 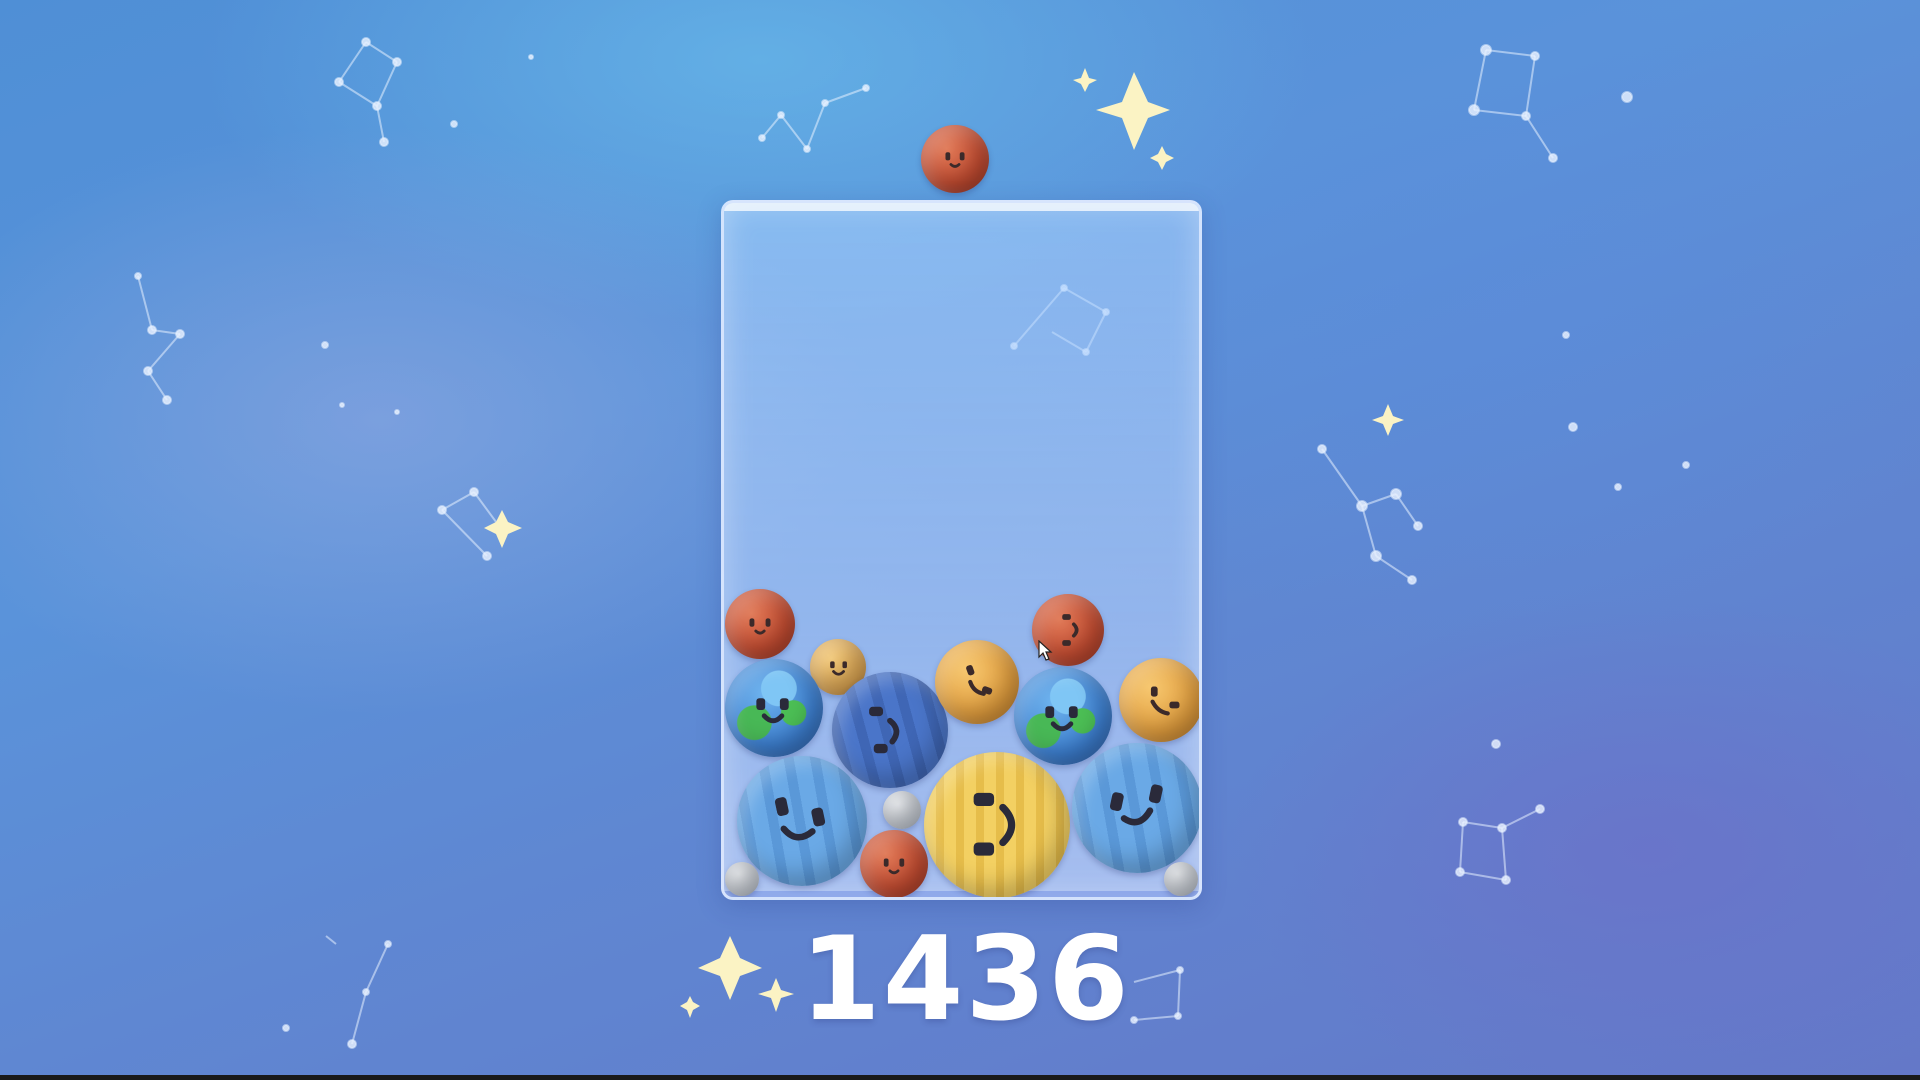 I want to click on next-planet-mars, so click(x=955, y=159).